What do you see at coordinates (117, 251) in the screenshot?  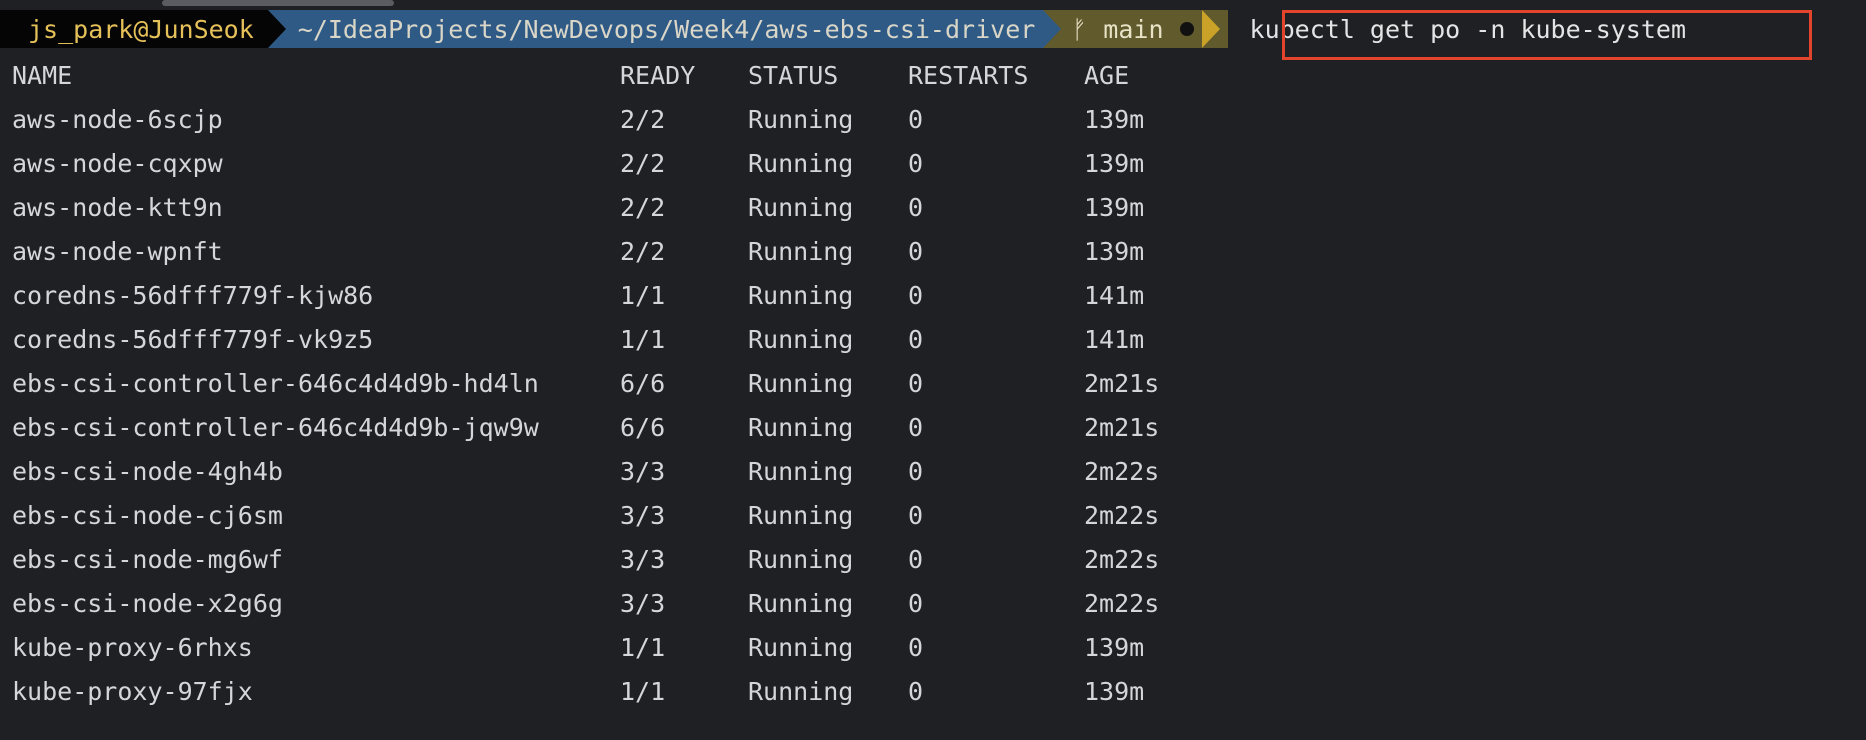 I see `cell-name: aws-node-wpnft` at bounding box center [117, 251].